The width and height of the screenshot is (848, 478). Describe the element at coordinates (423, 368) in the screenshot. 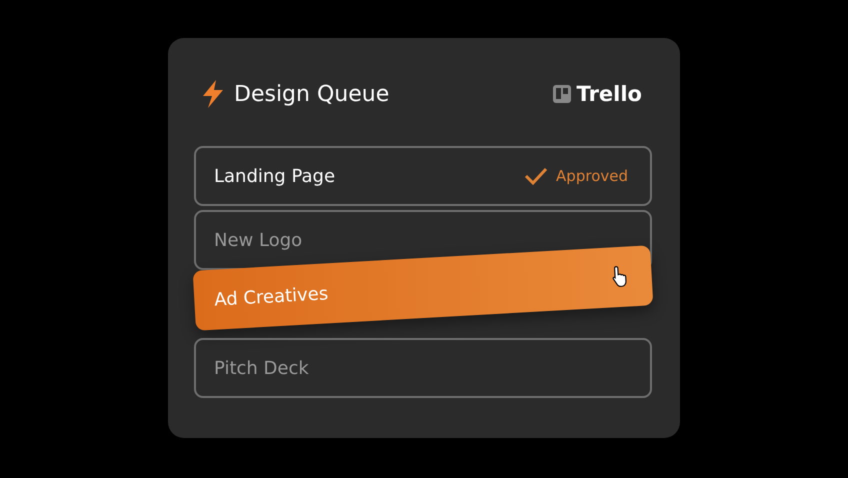

I see `queue-card-item: Pitch Deck` at that location.